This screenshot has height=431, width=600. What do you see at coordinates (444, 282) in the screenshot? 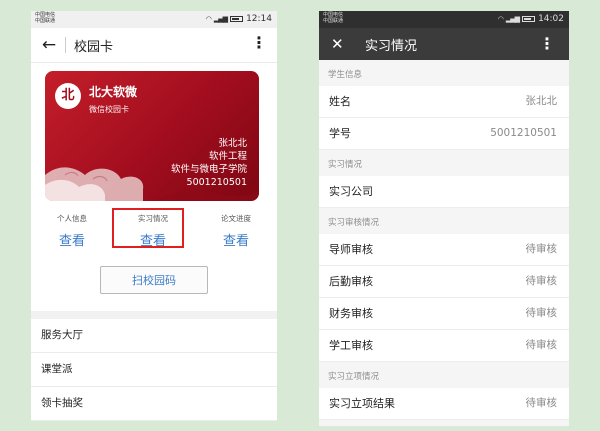
I see `row-logistics-review: 后勤审核 待审核` at bounding box center [444, 282].